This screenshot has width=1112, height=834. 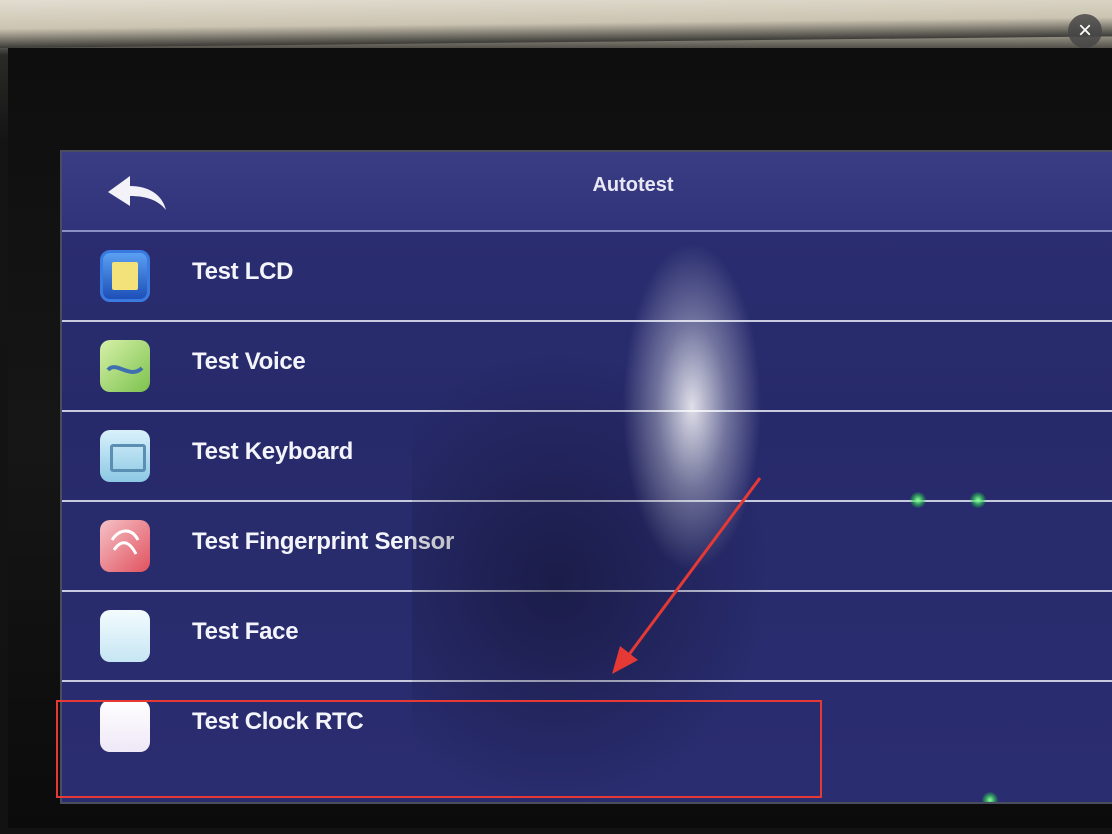 What do you see at coordinates (439, 749) in the screenshot?
I see `highlight-box` at bounding box center [439, 749].